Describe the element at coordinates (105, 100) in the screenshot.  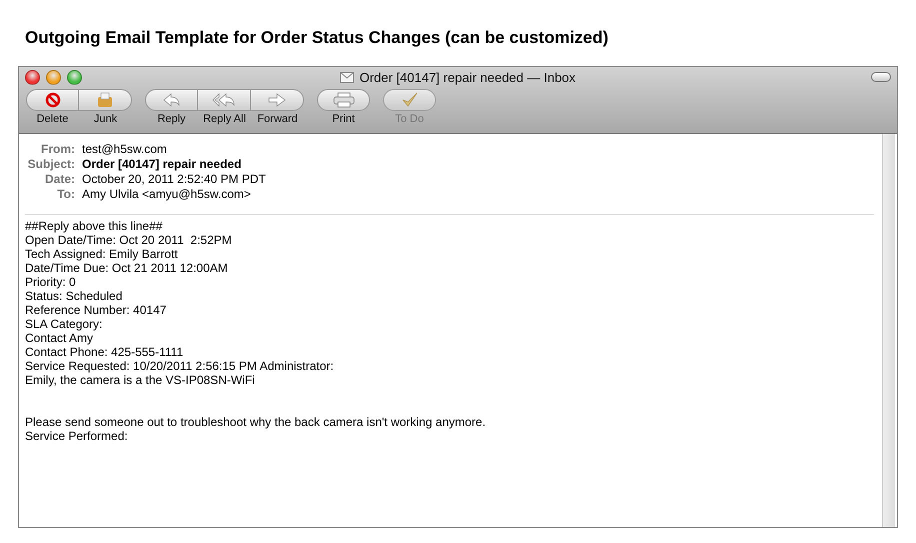
I see `junk-bag-icon` at that location.